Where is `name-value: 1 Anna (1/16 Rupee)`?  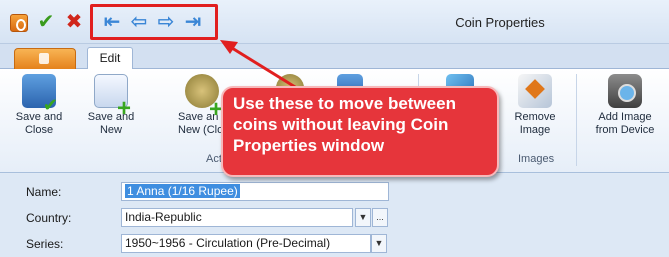 name-value: 1 Anna (1/16 Rupee) is located at coordinates (182, 191).